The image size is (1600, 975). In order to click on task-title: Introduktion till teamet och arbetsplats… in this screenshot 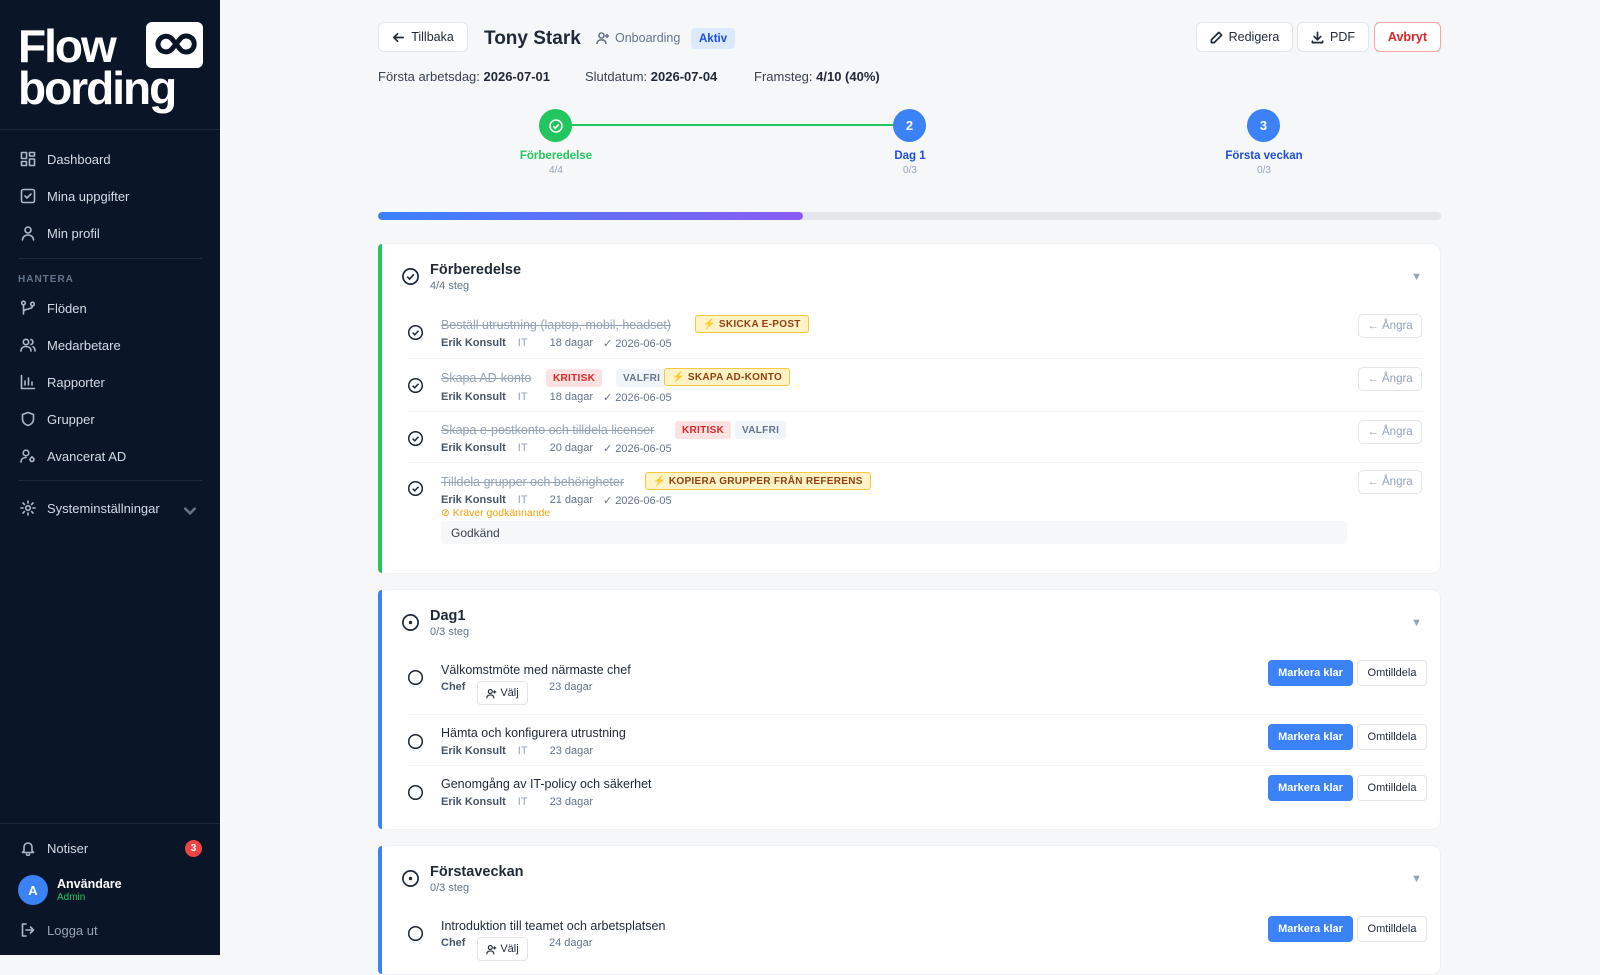, I will do `click(553, 926)`.